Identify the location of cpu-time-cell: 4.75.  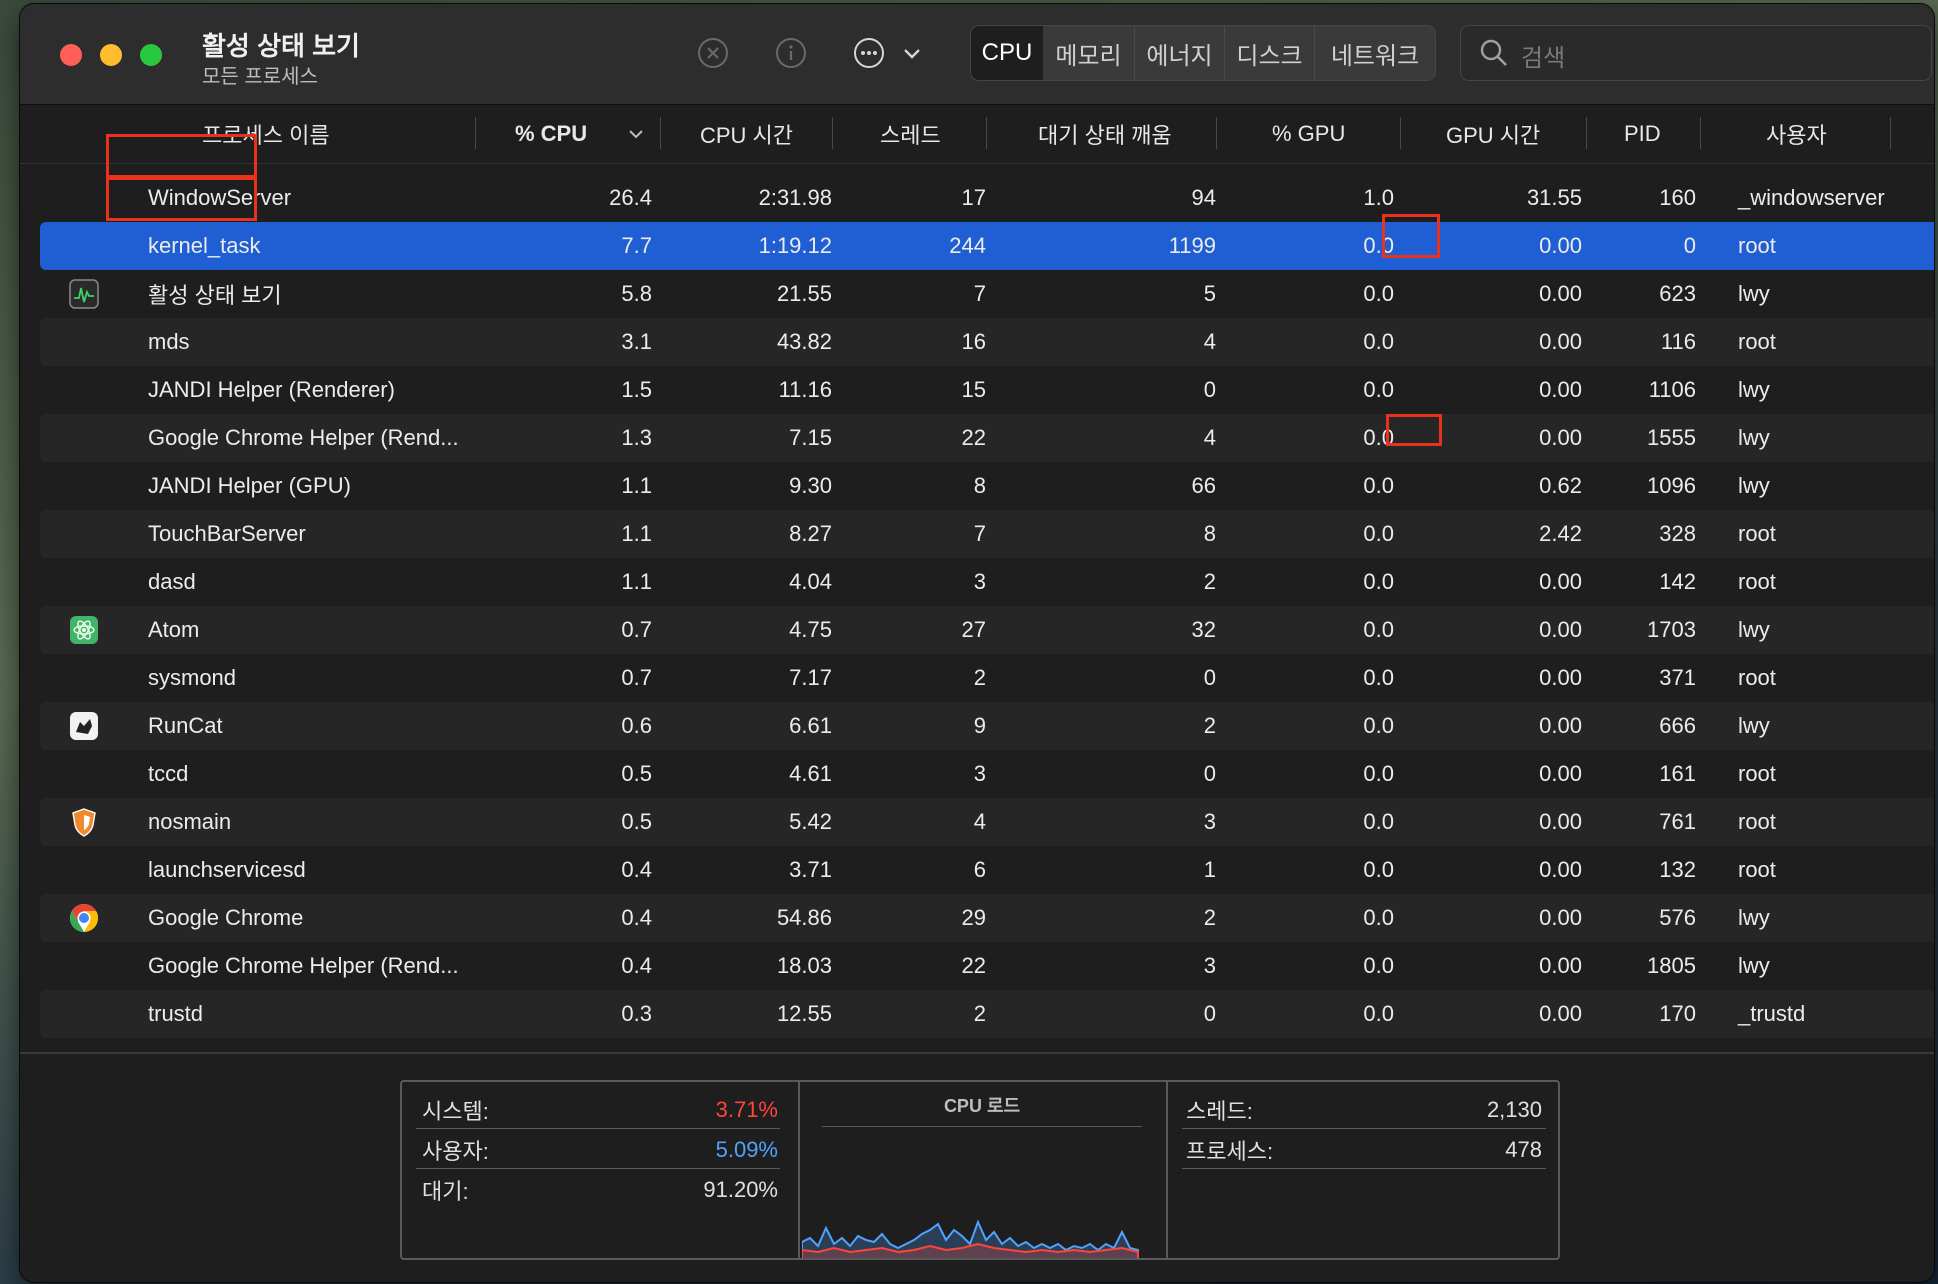
(810, 629).